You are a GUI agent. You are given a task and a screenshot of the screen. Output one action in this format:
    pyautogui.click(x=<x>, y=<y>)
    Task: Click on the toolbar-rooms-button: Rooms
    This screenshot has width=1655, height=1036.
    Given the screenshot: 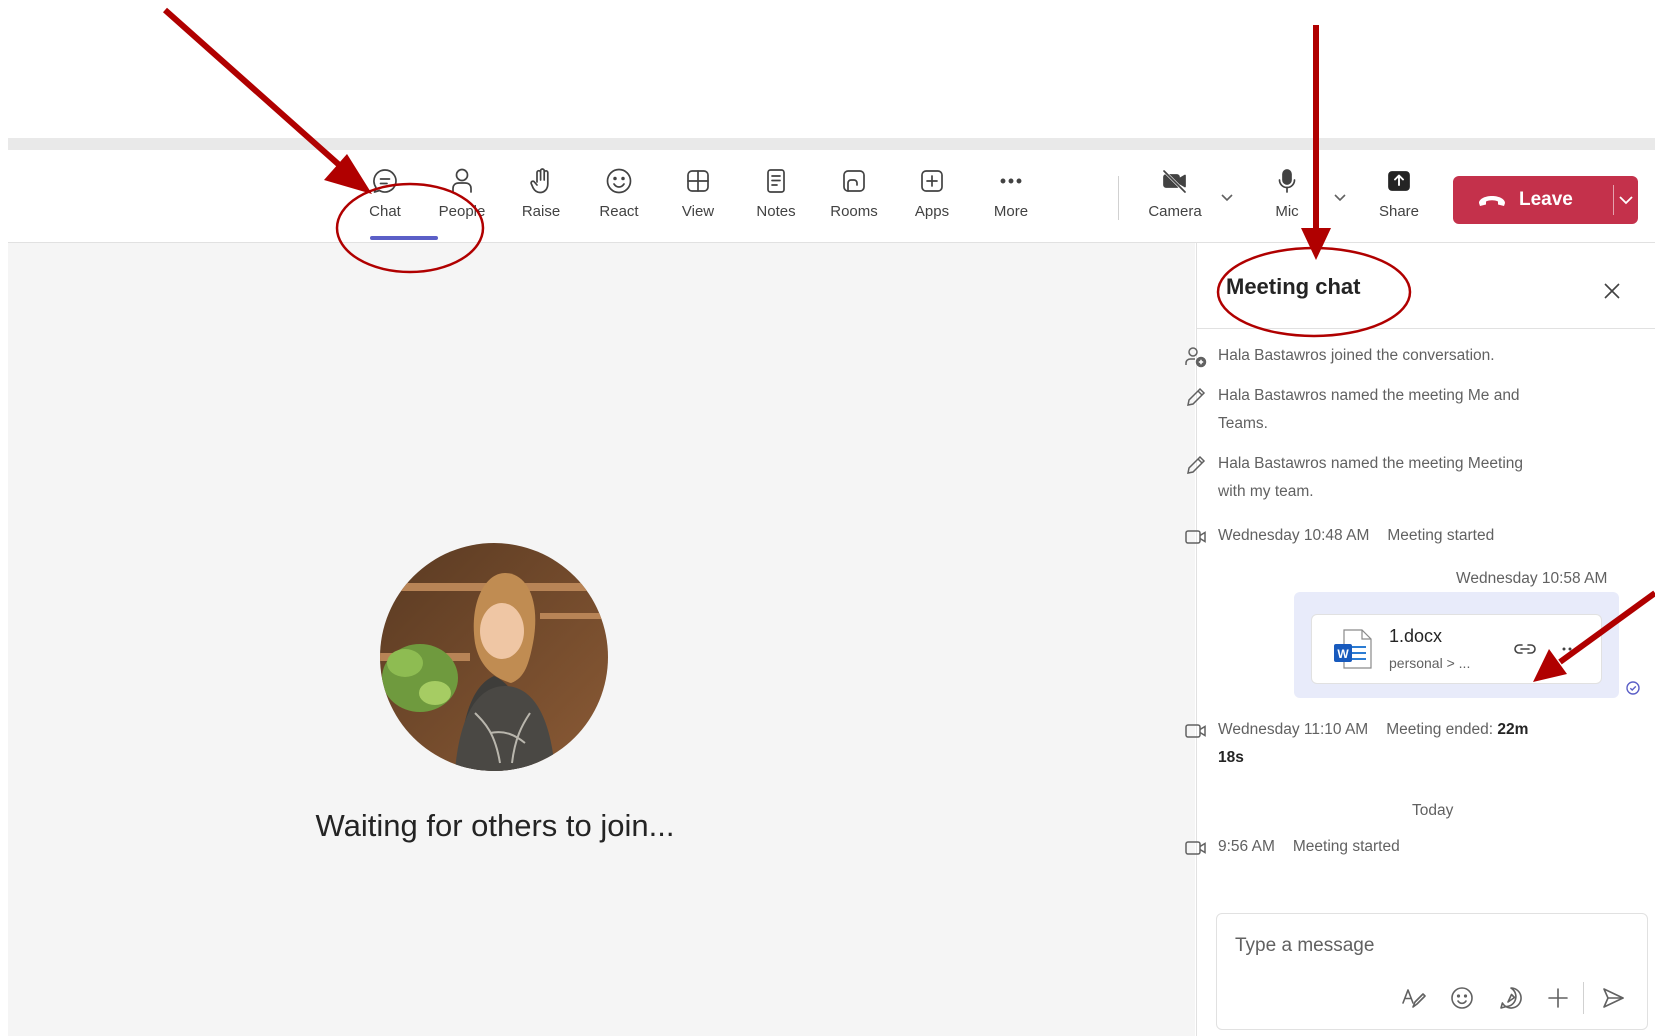 What is the action you would take?
    pyautogui.click(x=854, y=197)
    